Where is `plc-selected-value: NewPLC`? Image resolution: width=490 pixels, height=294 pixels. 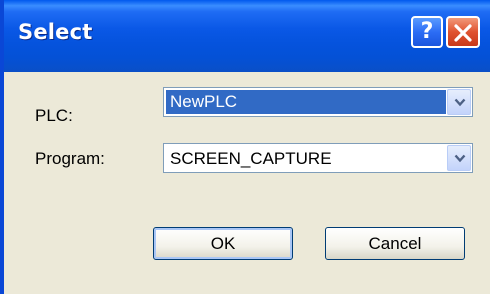 plc-selected-value: NewPLC is located at coordinates (306, 102).